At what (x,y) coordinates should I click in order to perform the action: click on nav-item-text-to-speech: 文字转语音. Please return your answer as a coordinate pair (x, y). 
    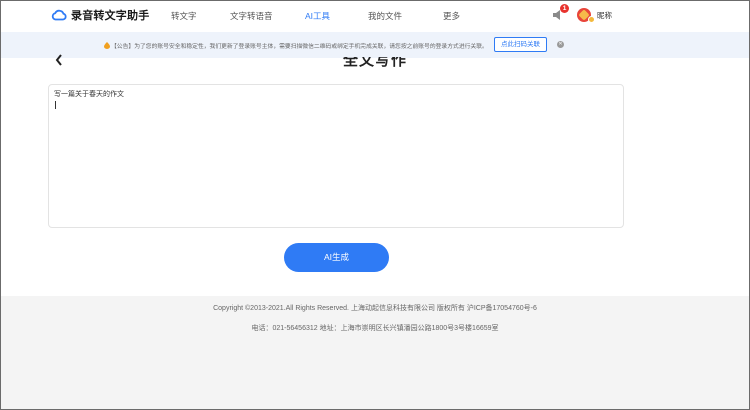
    Looking at the image, I should click on (251, 16).